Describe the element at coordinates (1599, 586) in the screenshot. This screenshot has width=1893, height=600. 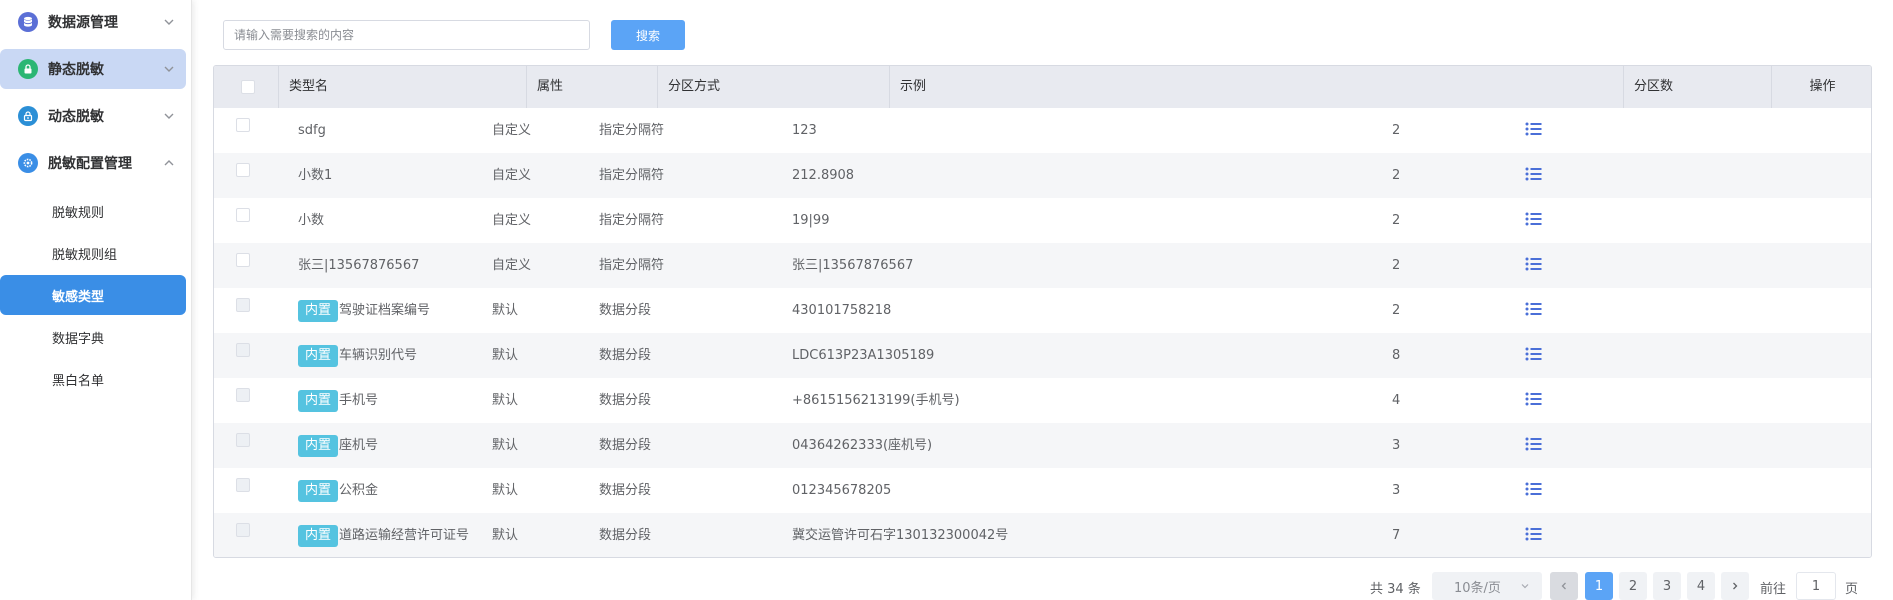
I see `page-button-1: 1` at that location.